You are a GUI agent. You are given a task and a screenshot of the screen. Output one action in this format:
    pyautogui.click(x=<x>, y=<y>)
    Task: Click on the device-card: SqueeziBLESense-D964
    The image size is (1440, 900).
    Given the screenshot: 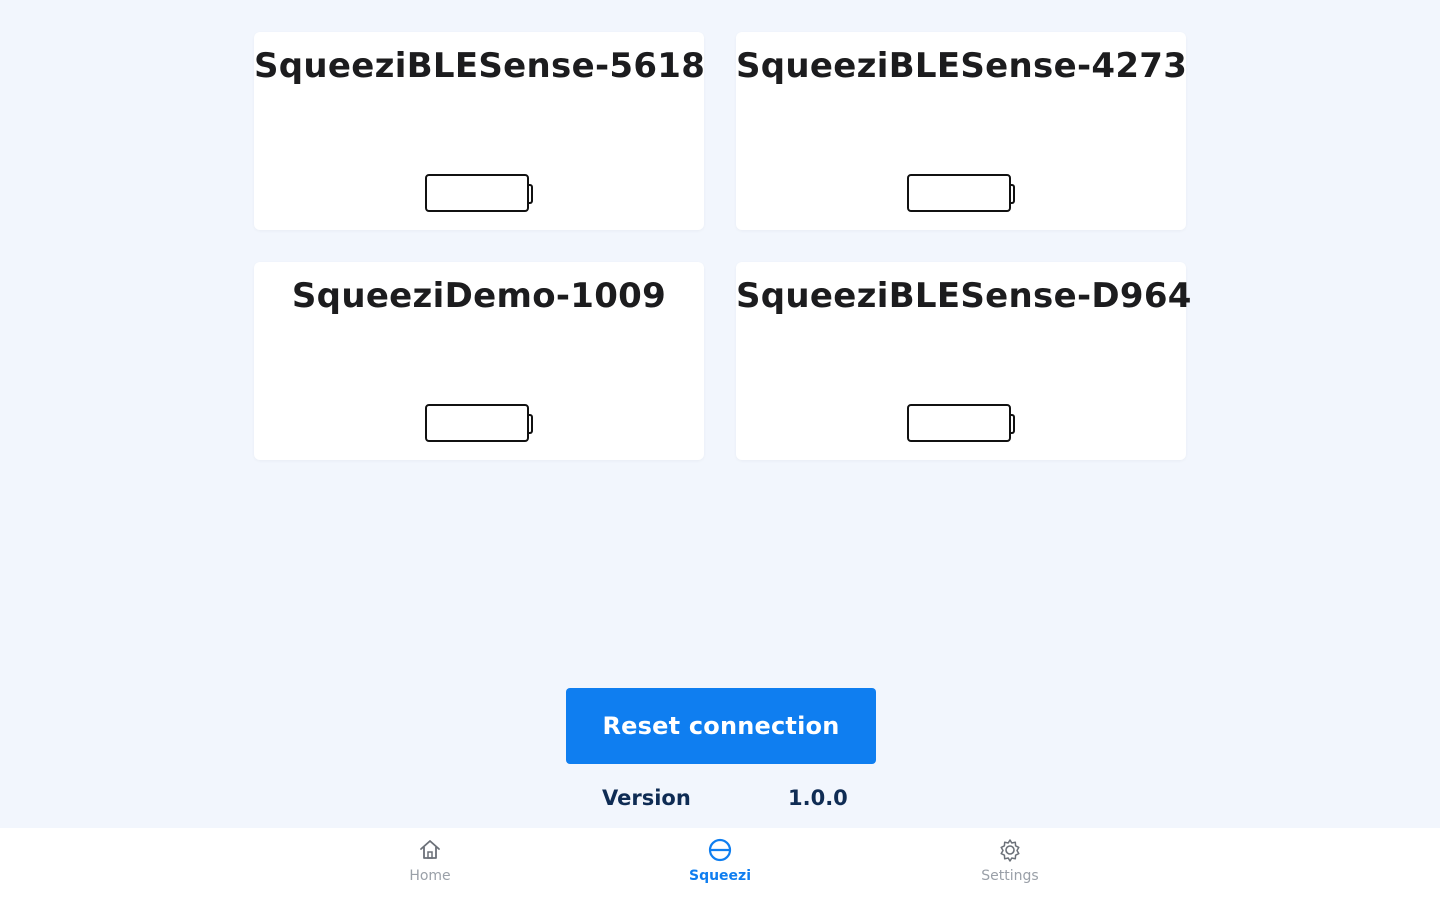 What is the action you would take?
    pyautogui.click(x=964, y=361)
    